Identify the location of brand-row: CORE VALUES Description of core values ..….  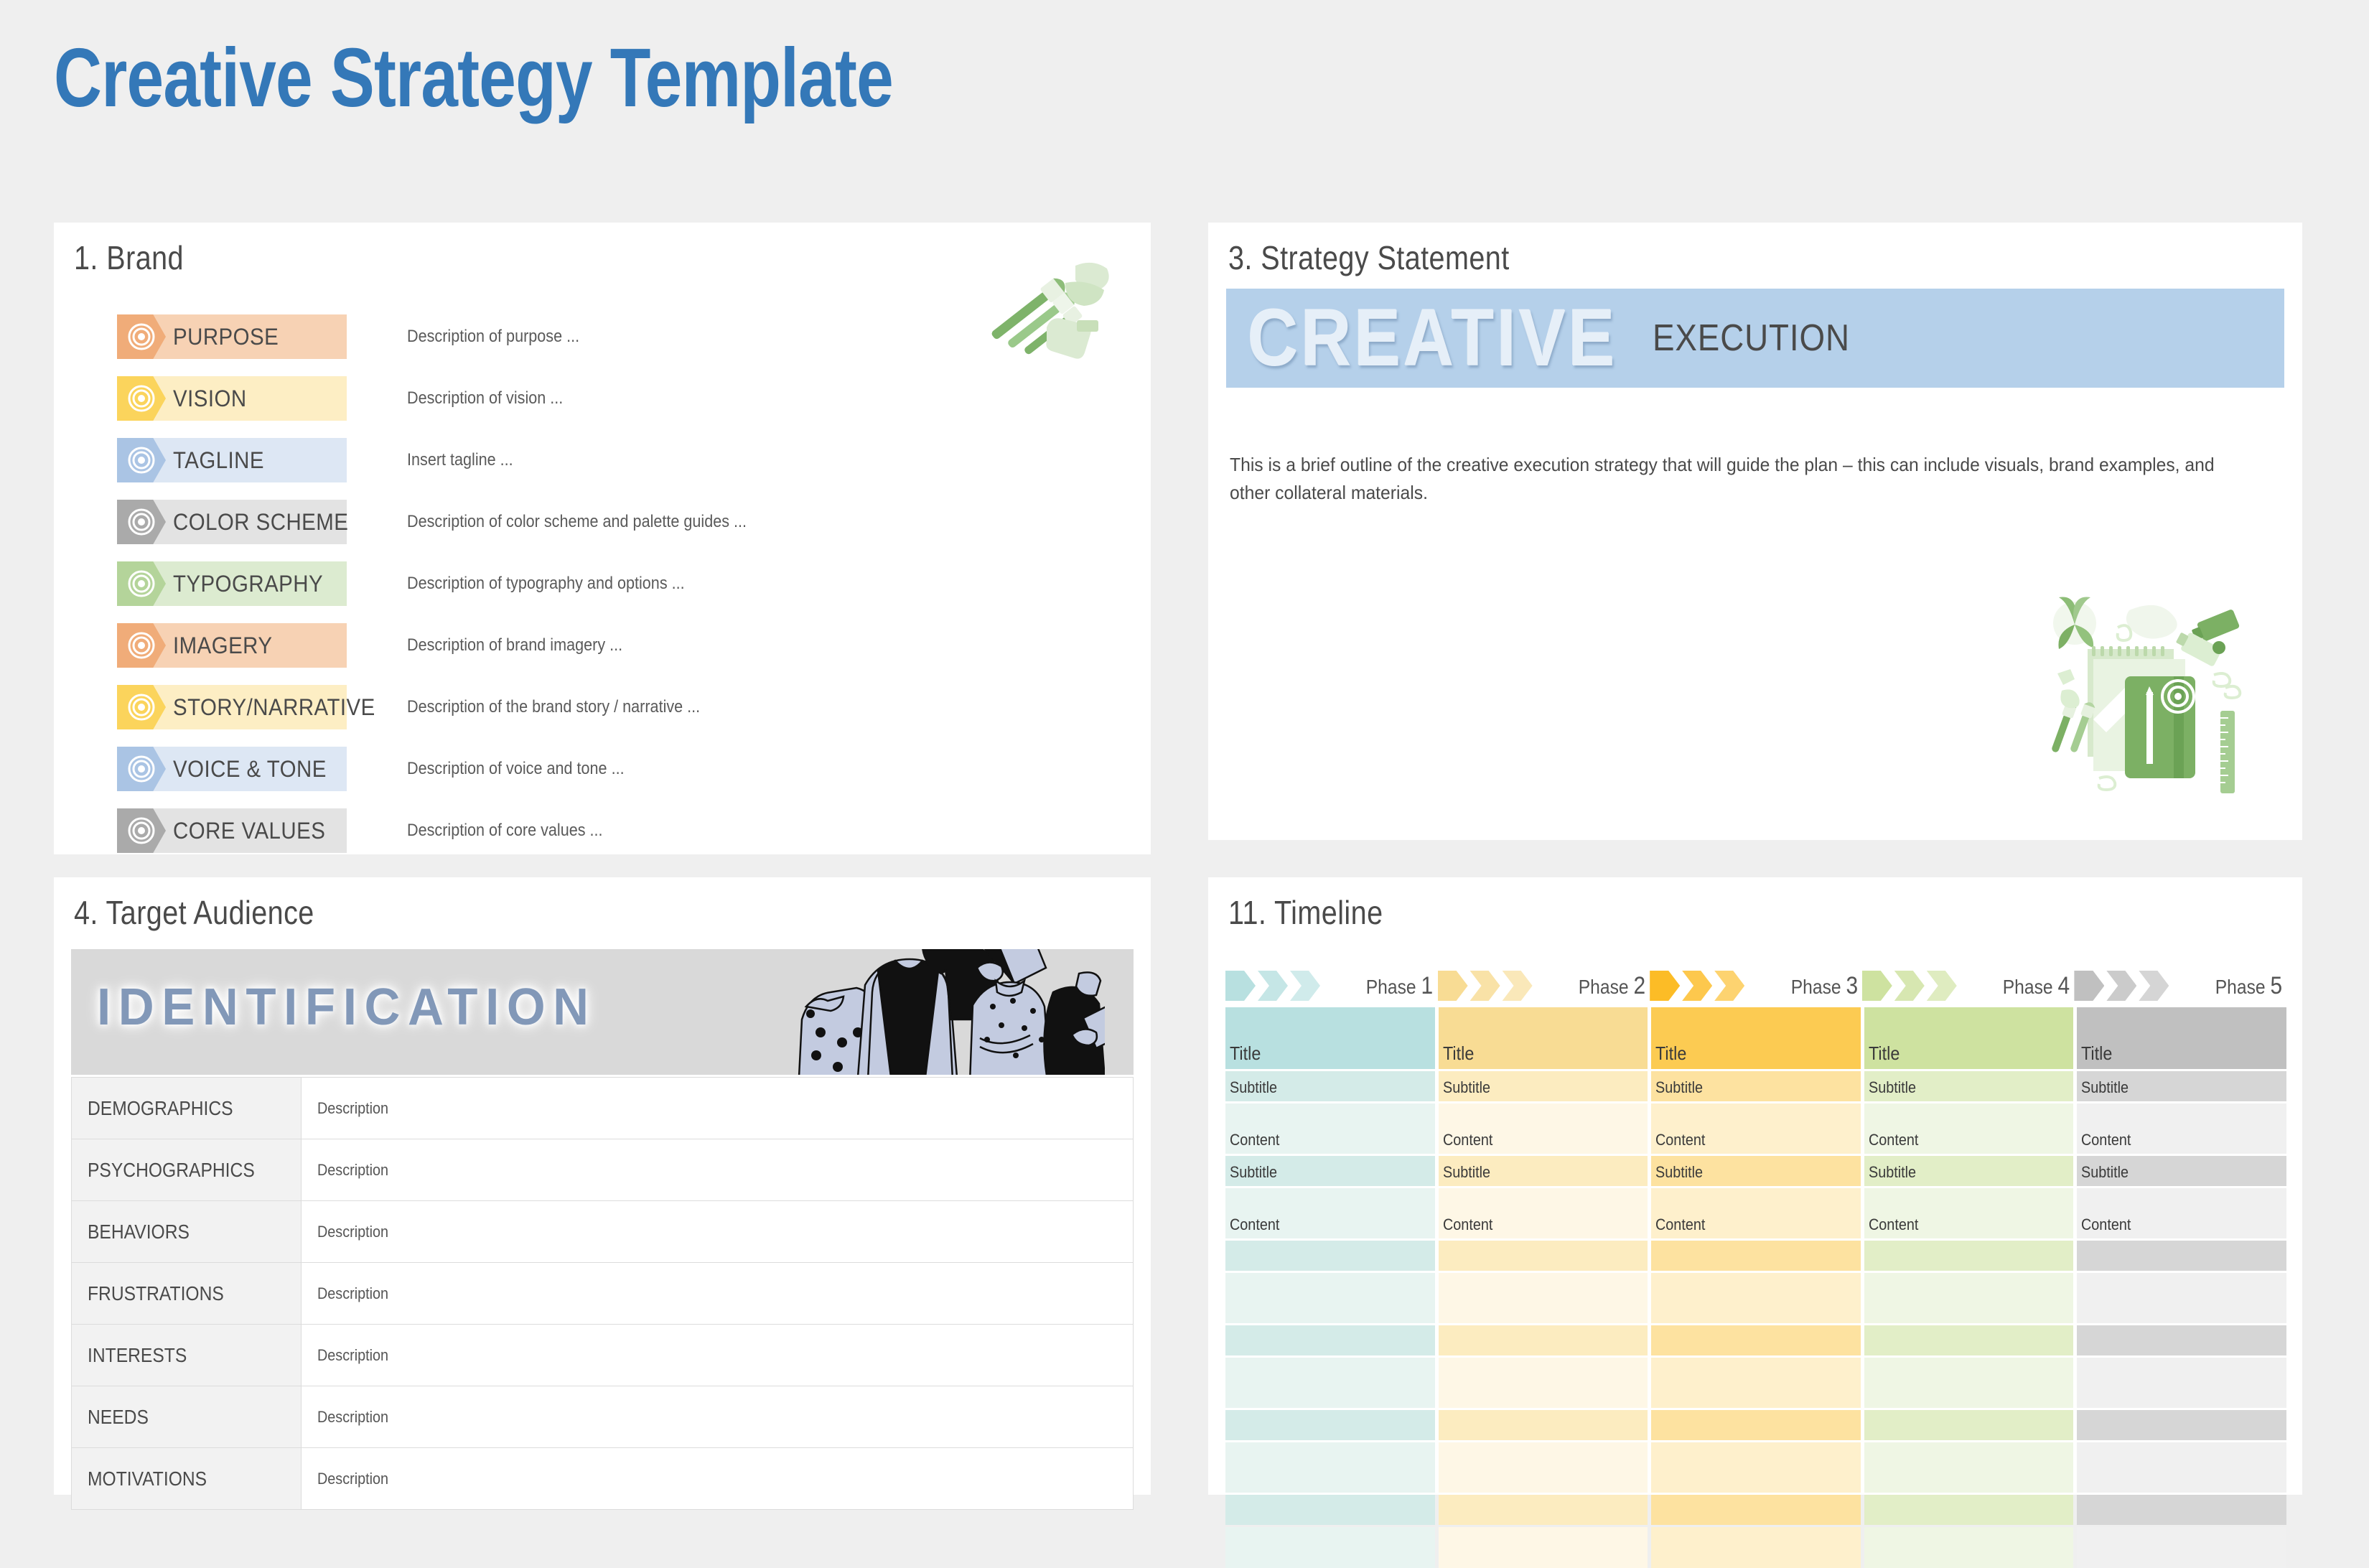
(602, 832).